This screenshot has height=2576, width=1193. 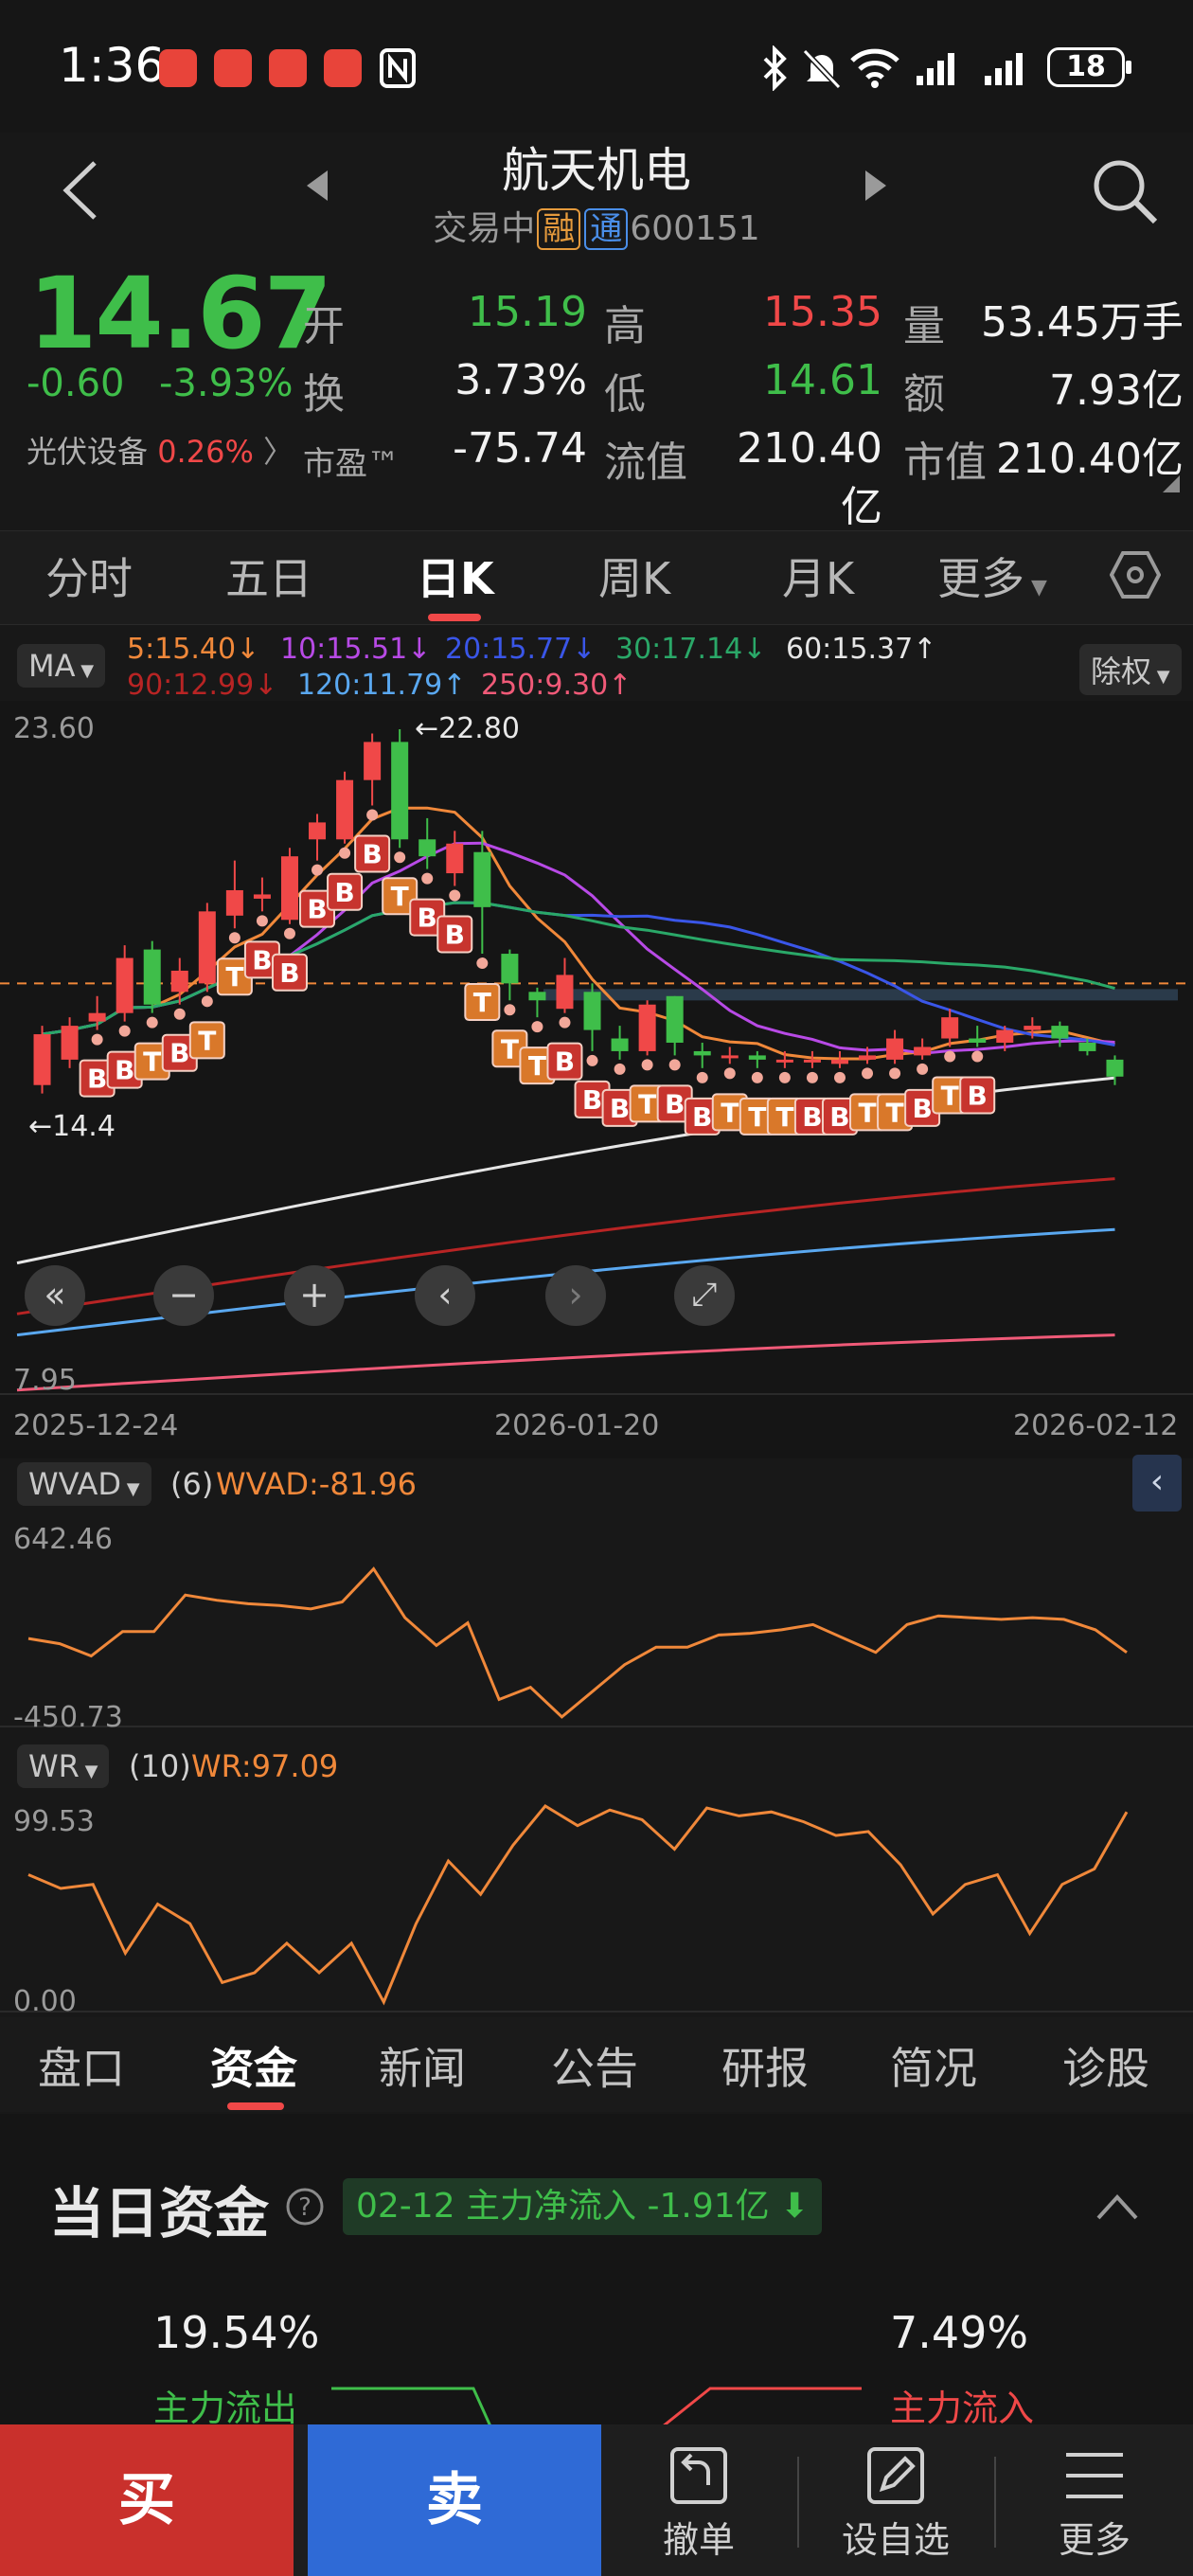 What do you see at coordinates (1117, 2207) in the screenshot?
I see `collapse-chevron-icon` at bounding box center [1117, 2207].